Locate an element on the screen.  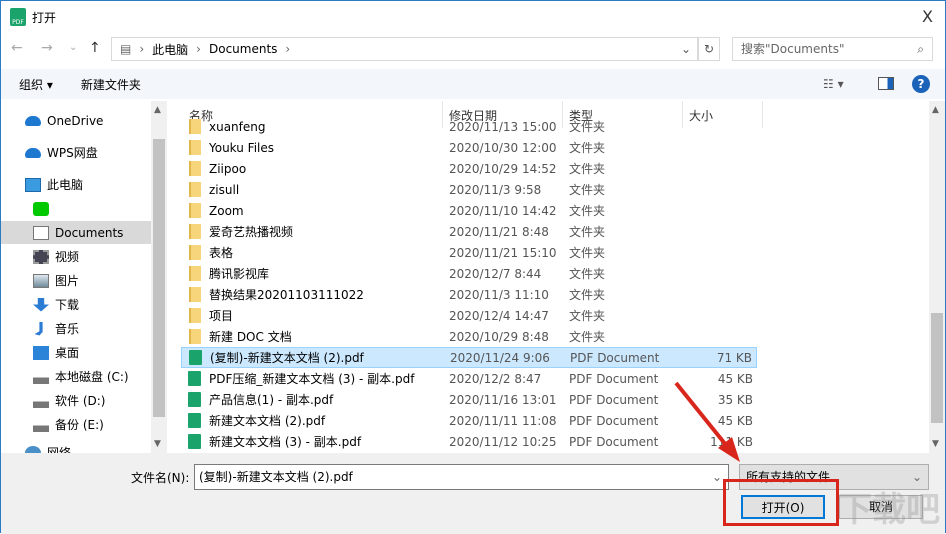
file-row: Zoom 2020/11/10 14:42 文件夹 is located at coordinates (469, 210).